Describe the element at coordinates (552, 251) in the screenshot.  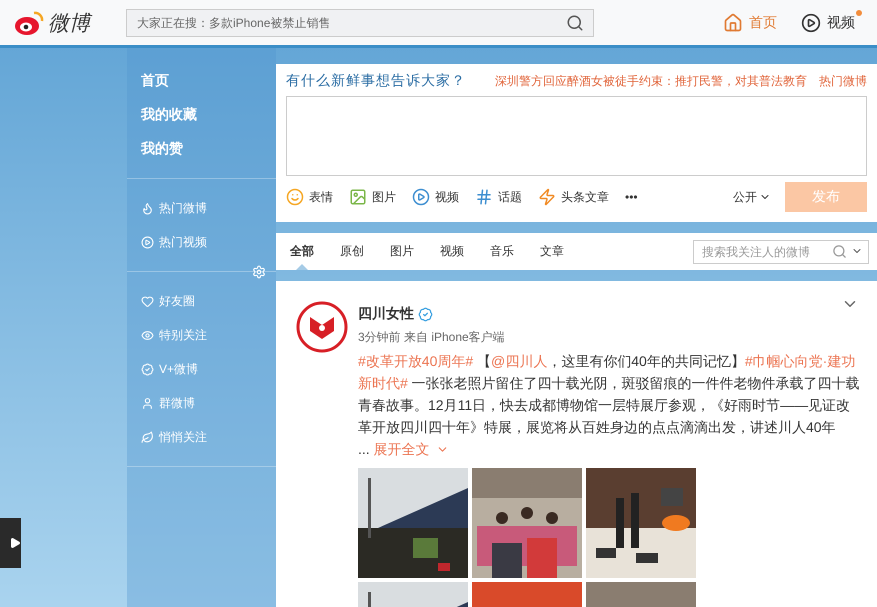
I see `feed-tab: 文章` at that location.